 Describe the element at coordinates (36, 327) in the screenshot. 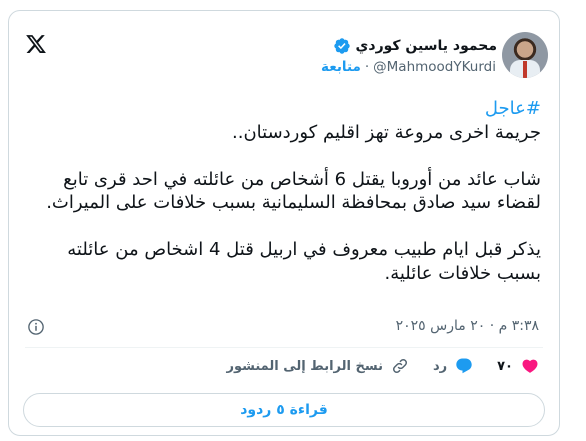

I see `info-icon` at that location.